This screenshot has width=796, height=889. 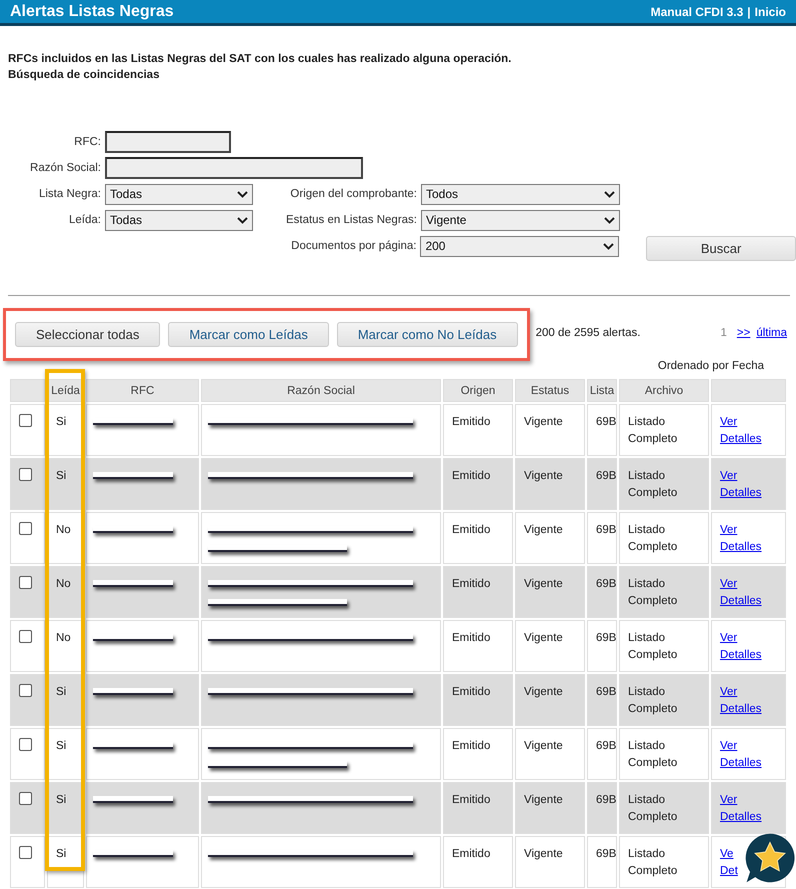 What do you see at coordinates (550, 390) in the screenshot?
I see `column-header: Estatus` at bounding box center [550, 390].